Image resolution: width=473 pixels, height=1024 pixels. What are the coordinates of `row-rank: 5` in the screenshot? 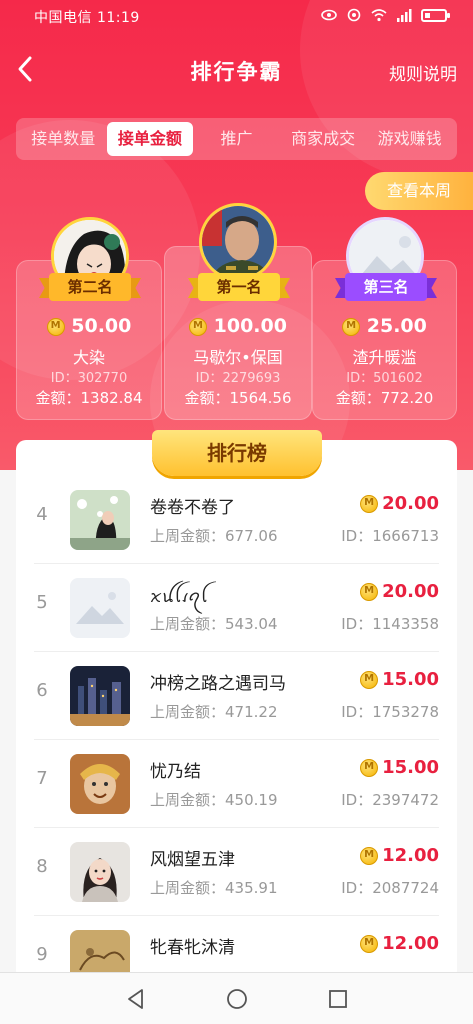 It's located at (42, 602).